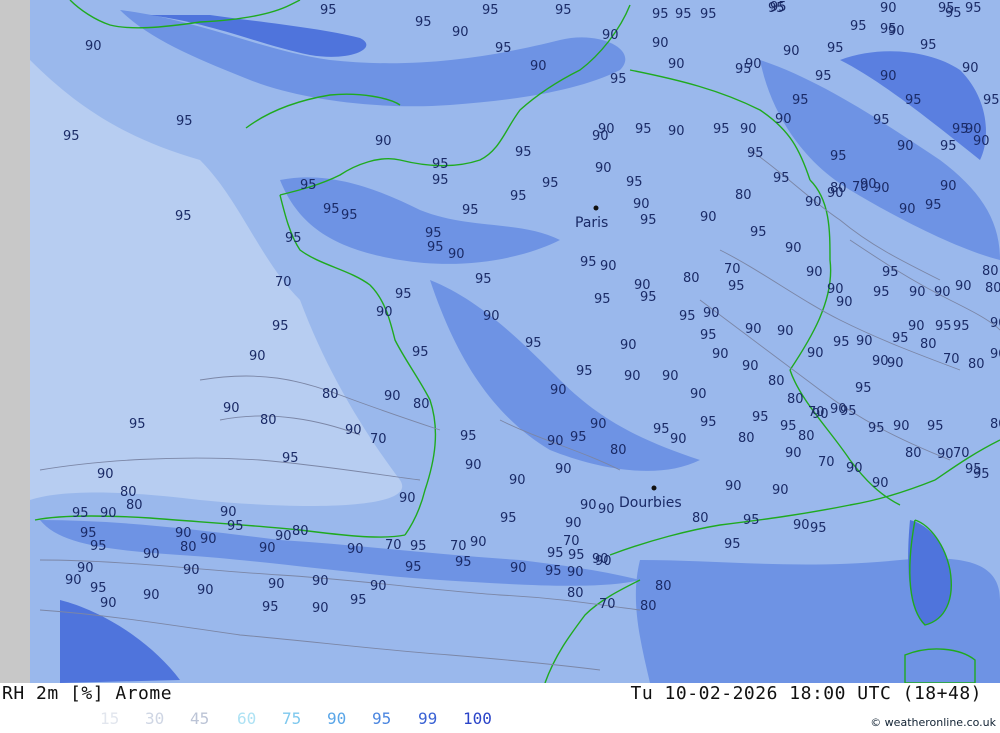 The image size is (1000, 733). What do you see at coordinates (477, 718) in the screenshot?
I see `legend-label: 100` at bounding box center [477, 718].